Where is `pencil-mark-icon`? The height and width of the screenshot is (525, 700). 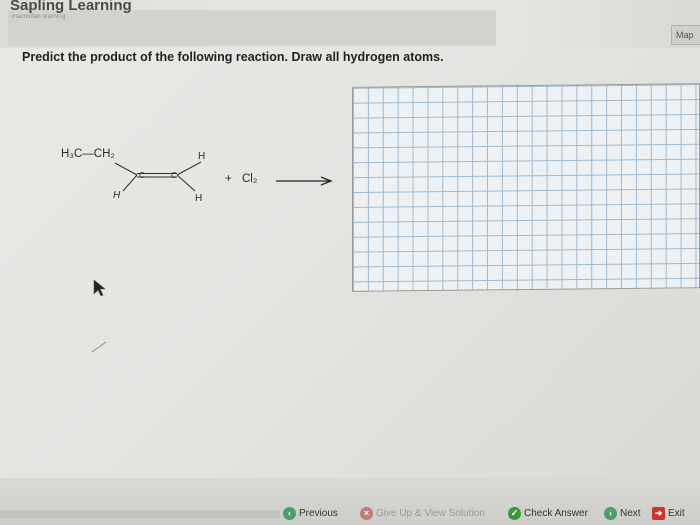 pencil-mark-icon is located at coordinates (99, 347).